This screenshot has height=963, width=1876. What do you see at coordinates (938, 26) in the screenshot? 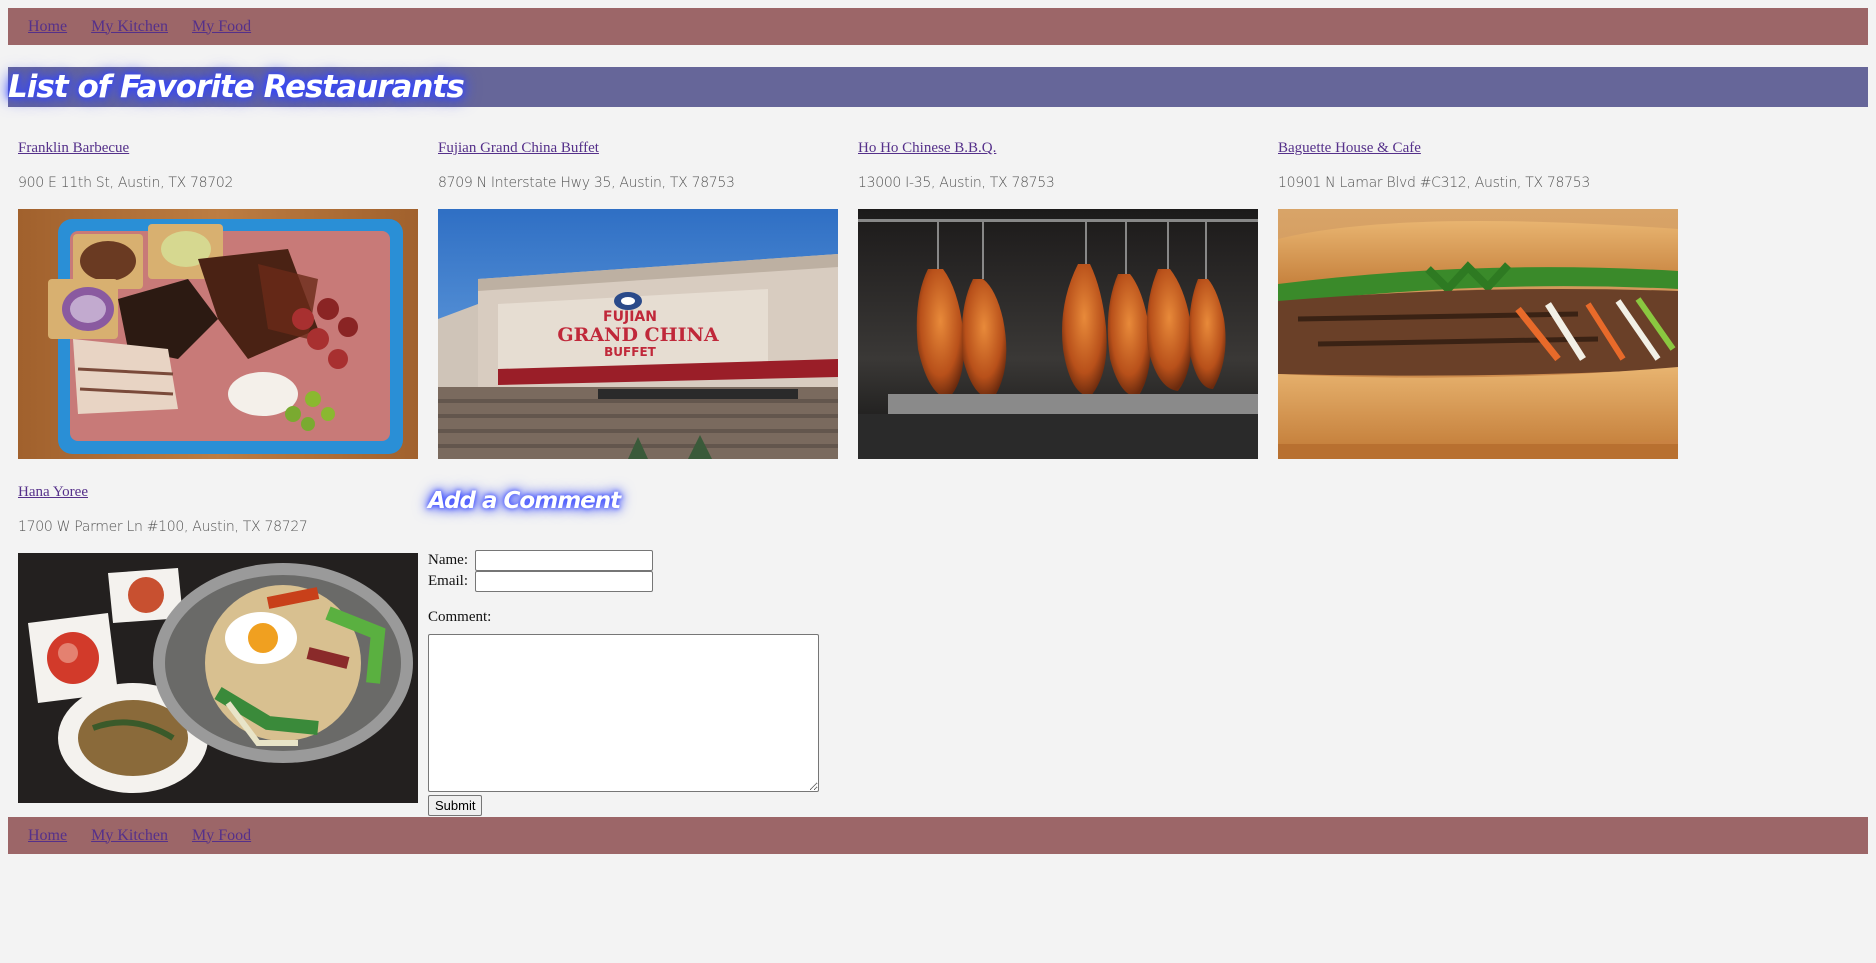
I see `top-nav-bar: Home My Kitchen My Food` at bounding box center [938, 26].